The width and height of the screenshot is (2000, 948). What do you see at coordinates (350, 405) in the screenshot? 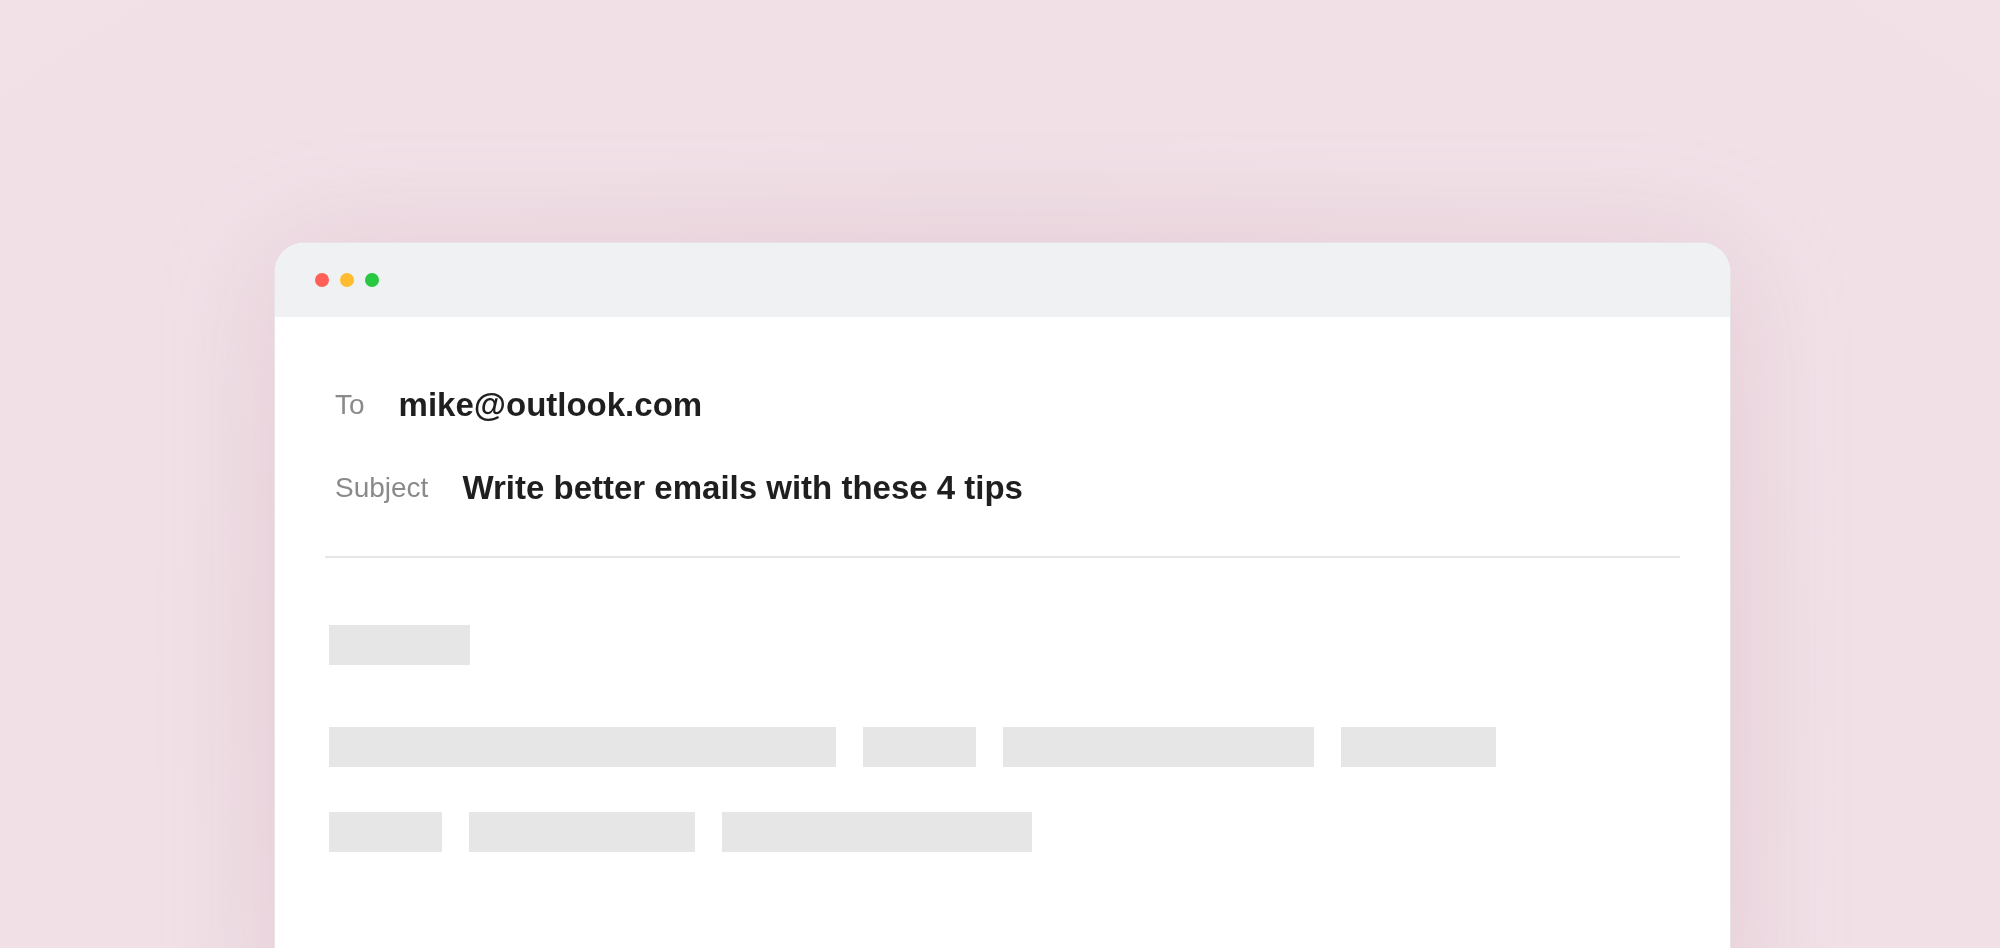
I see `field-label: To` at bounding box center [350, 405].